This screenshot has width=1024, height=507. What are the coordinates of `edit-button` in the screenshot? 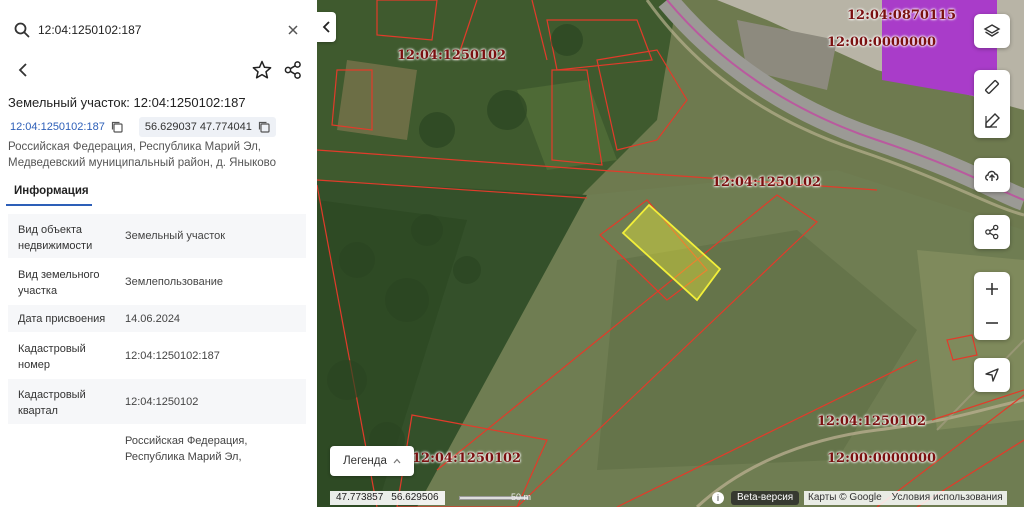 It's located at (992, 121).